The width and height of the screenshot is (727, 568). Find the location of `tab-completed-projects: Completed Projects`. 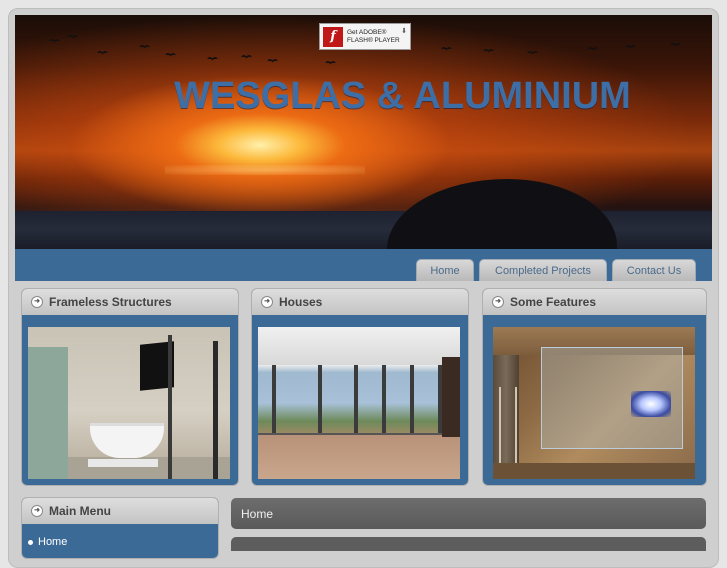

tab-completed-projects: Completed Projects is located at coordinates (543, 270).